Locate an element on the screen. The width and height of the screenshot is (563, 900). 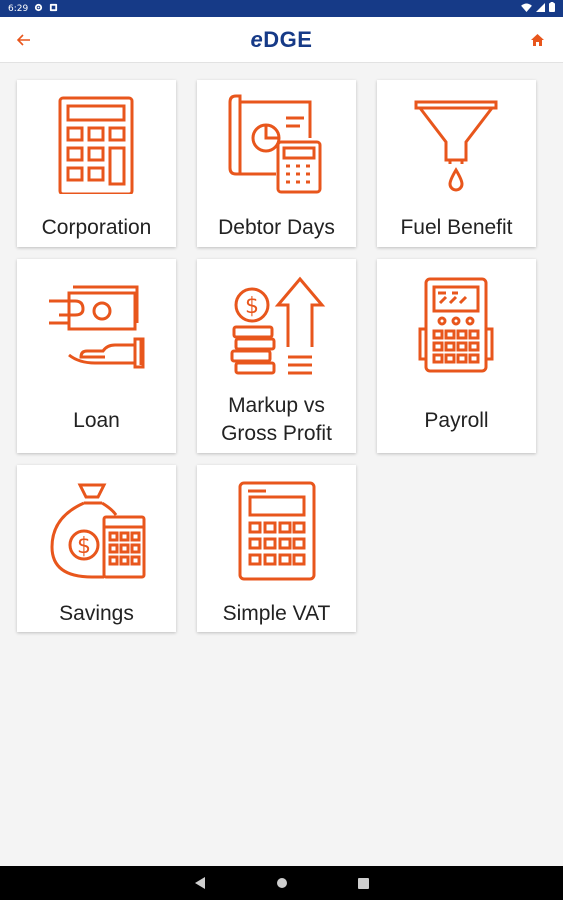
tile-label: Fuel Benefit is located at coordinates (456, 227).